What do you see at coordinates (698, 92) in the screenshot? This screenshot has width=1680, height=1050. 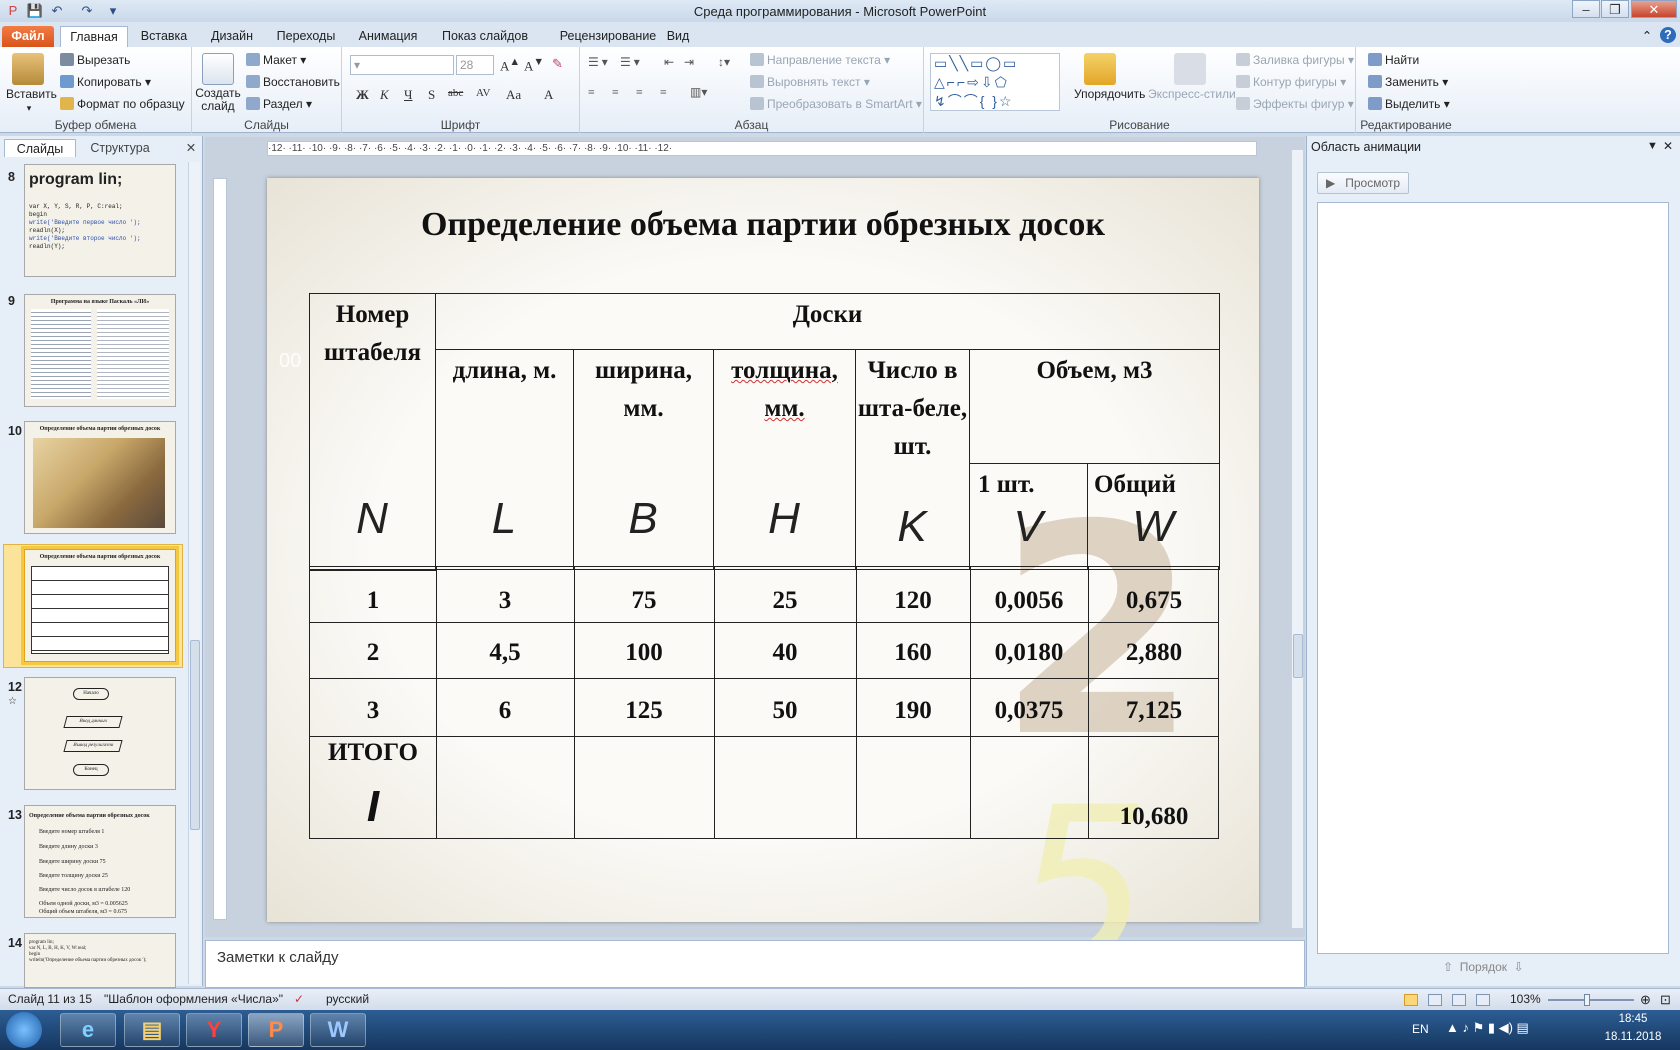 I see `columns-icon: ▥▾` at bounding box center [698, 92].